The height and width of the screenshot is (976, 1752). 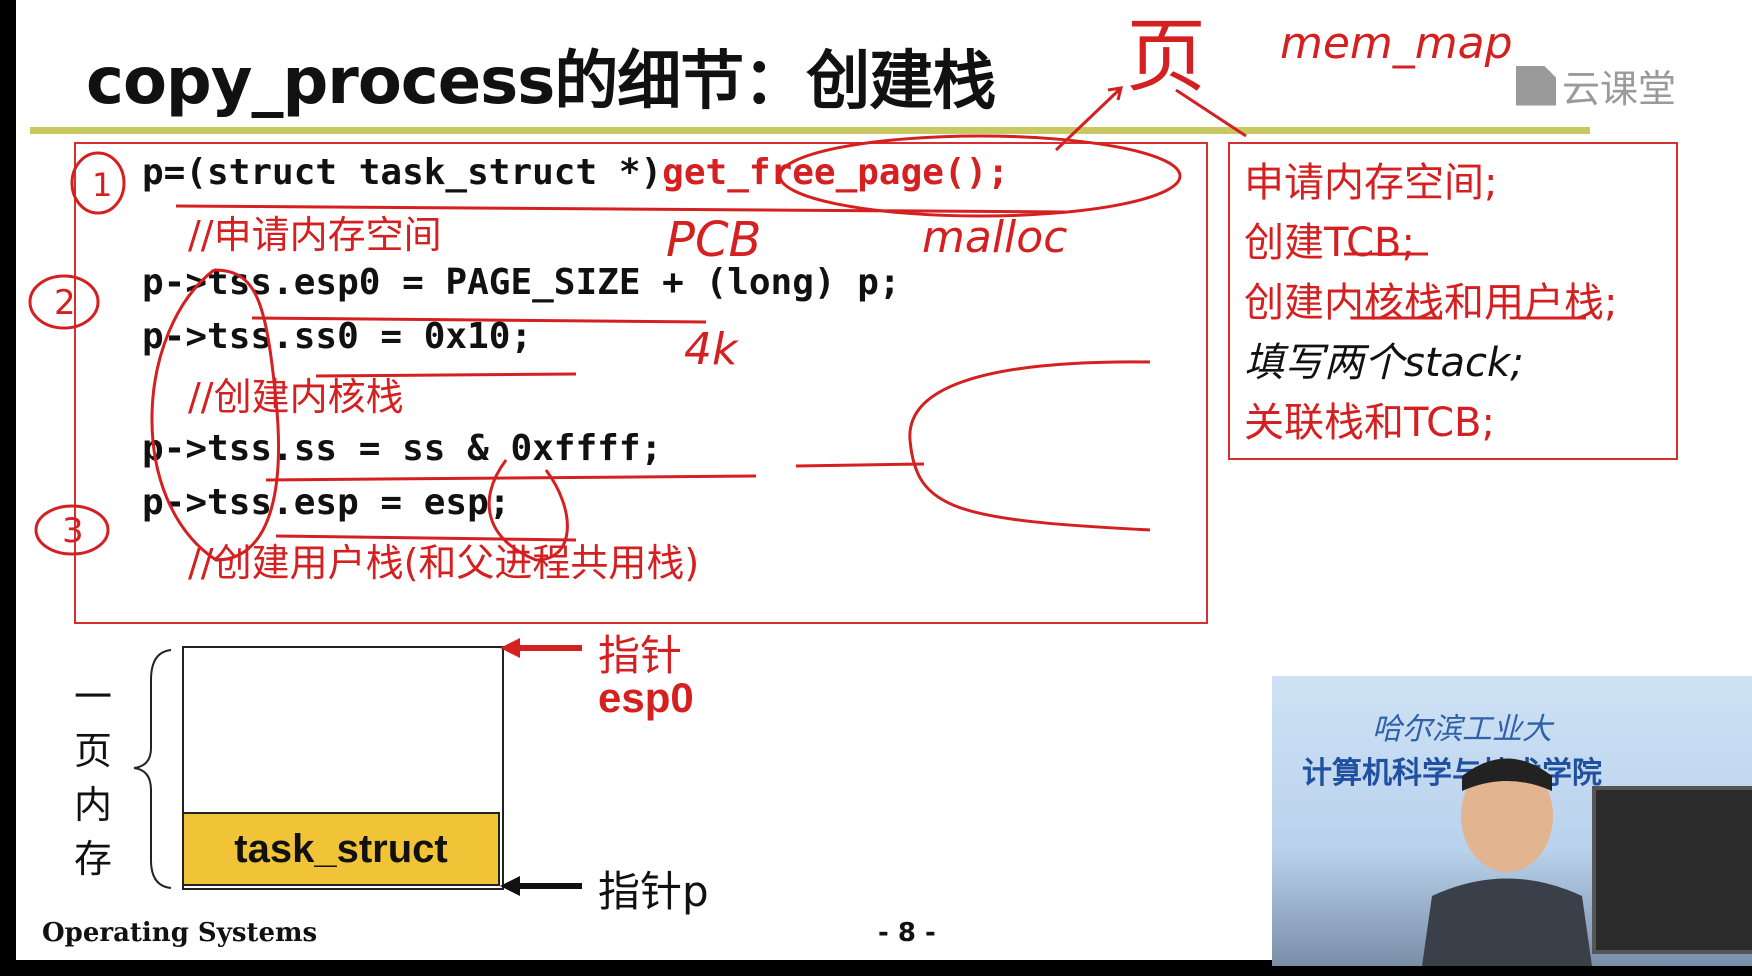 What do you see at coordinates (1619, 89) in the screenshot?
I see `brand-logo-text: 云课堂` at bounding box center [1619, 89].